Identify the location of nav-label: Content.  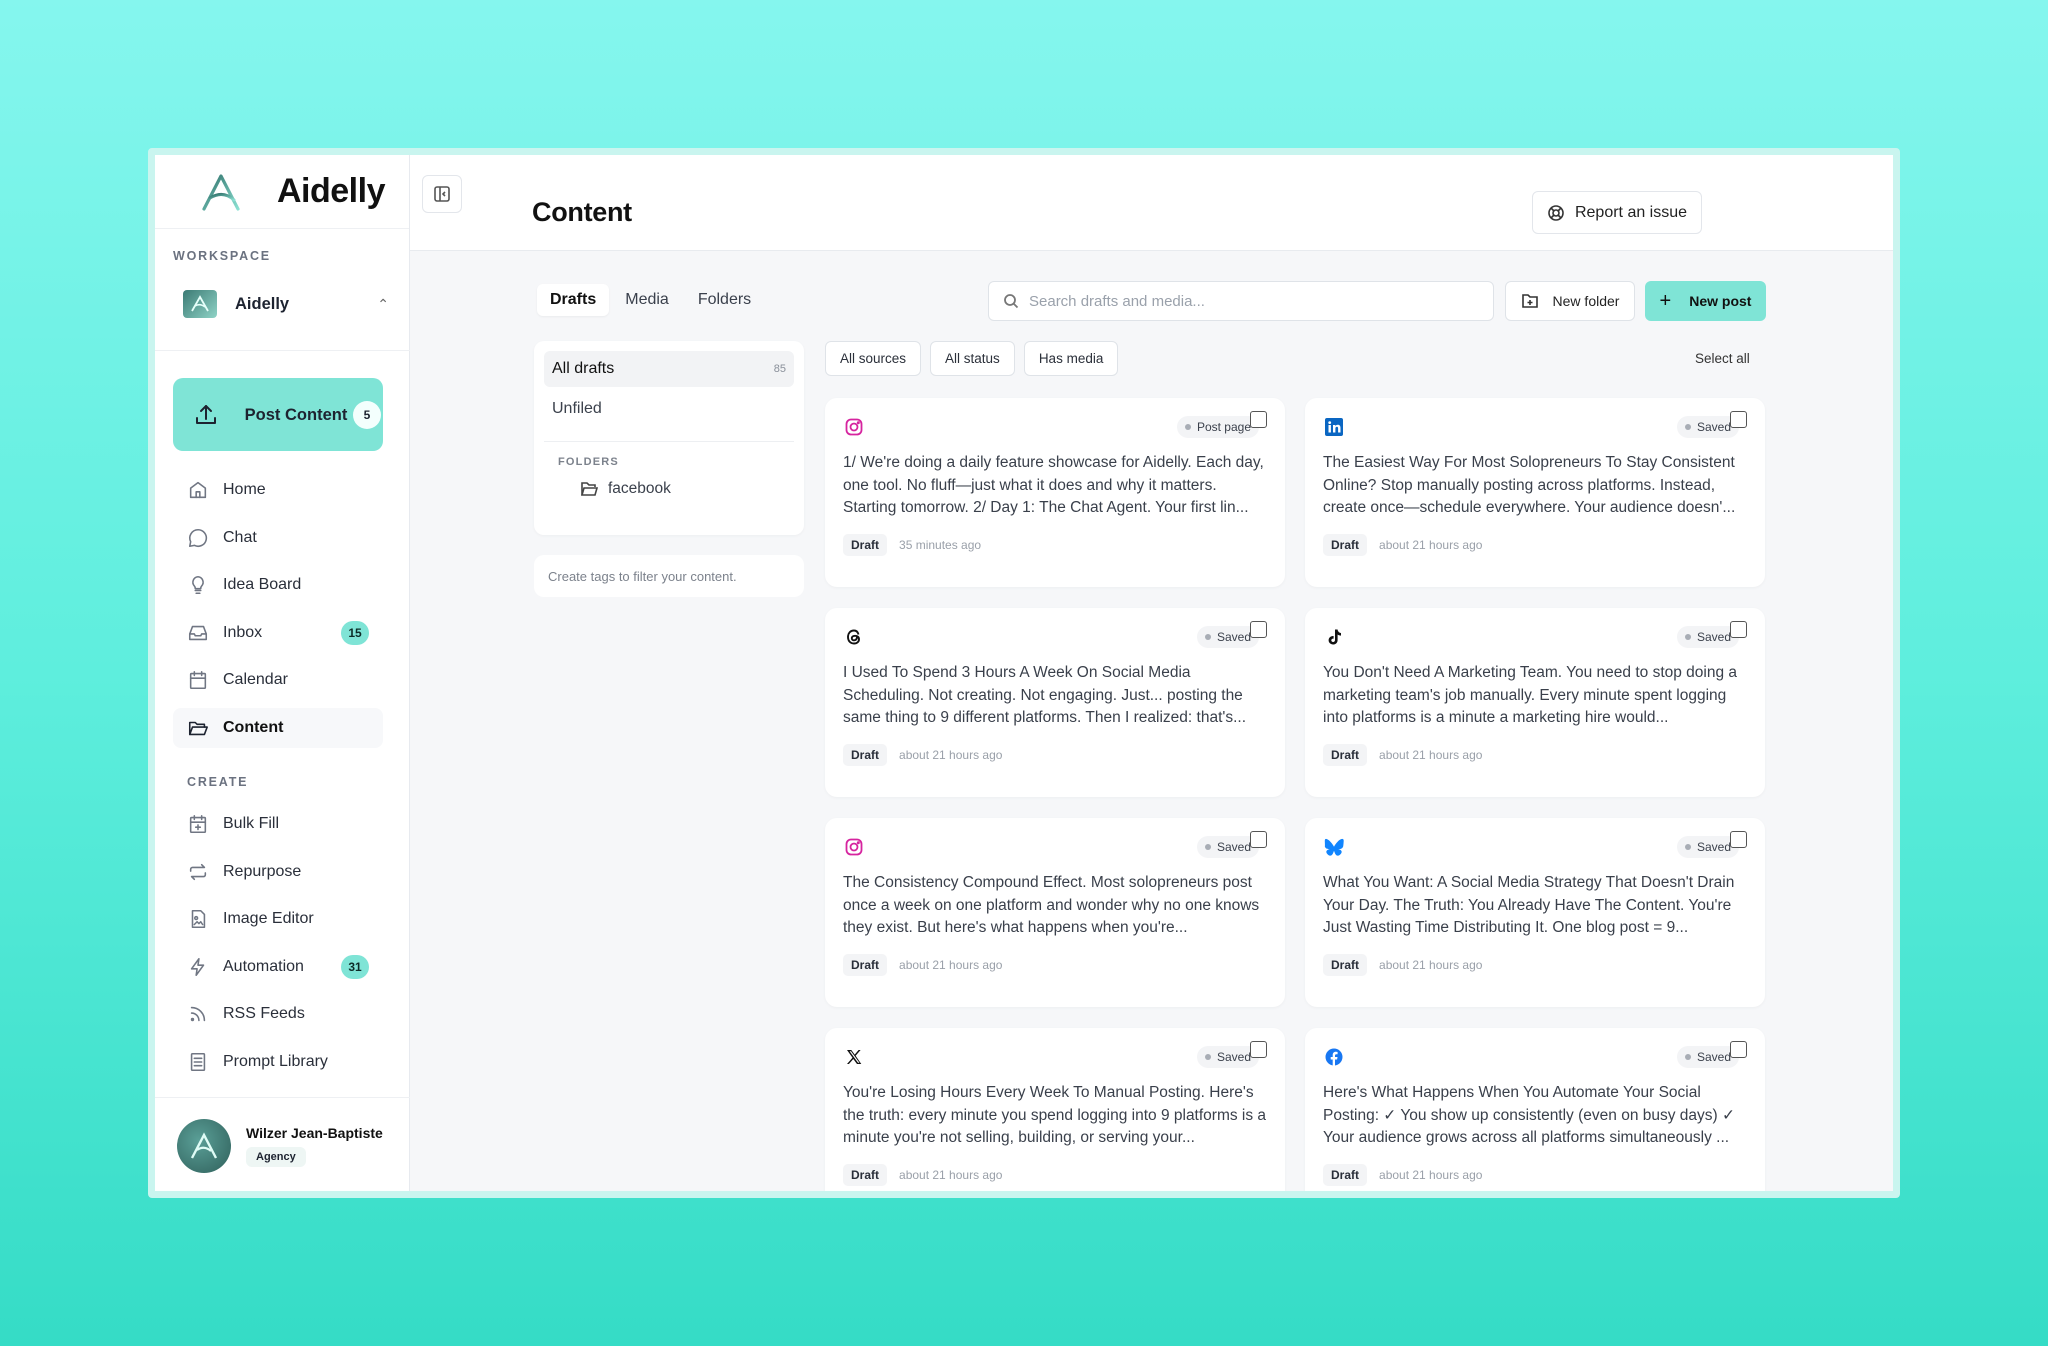
(253, 727).